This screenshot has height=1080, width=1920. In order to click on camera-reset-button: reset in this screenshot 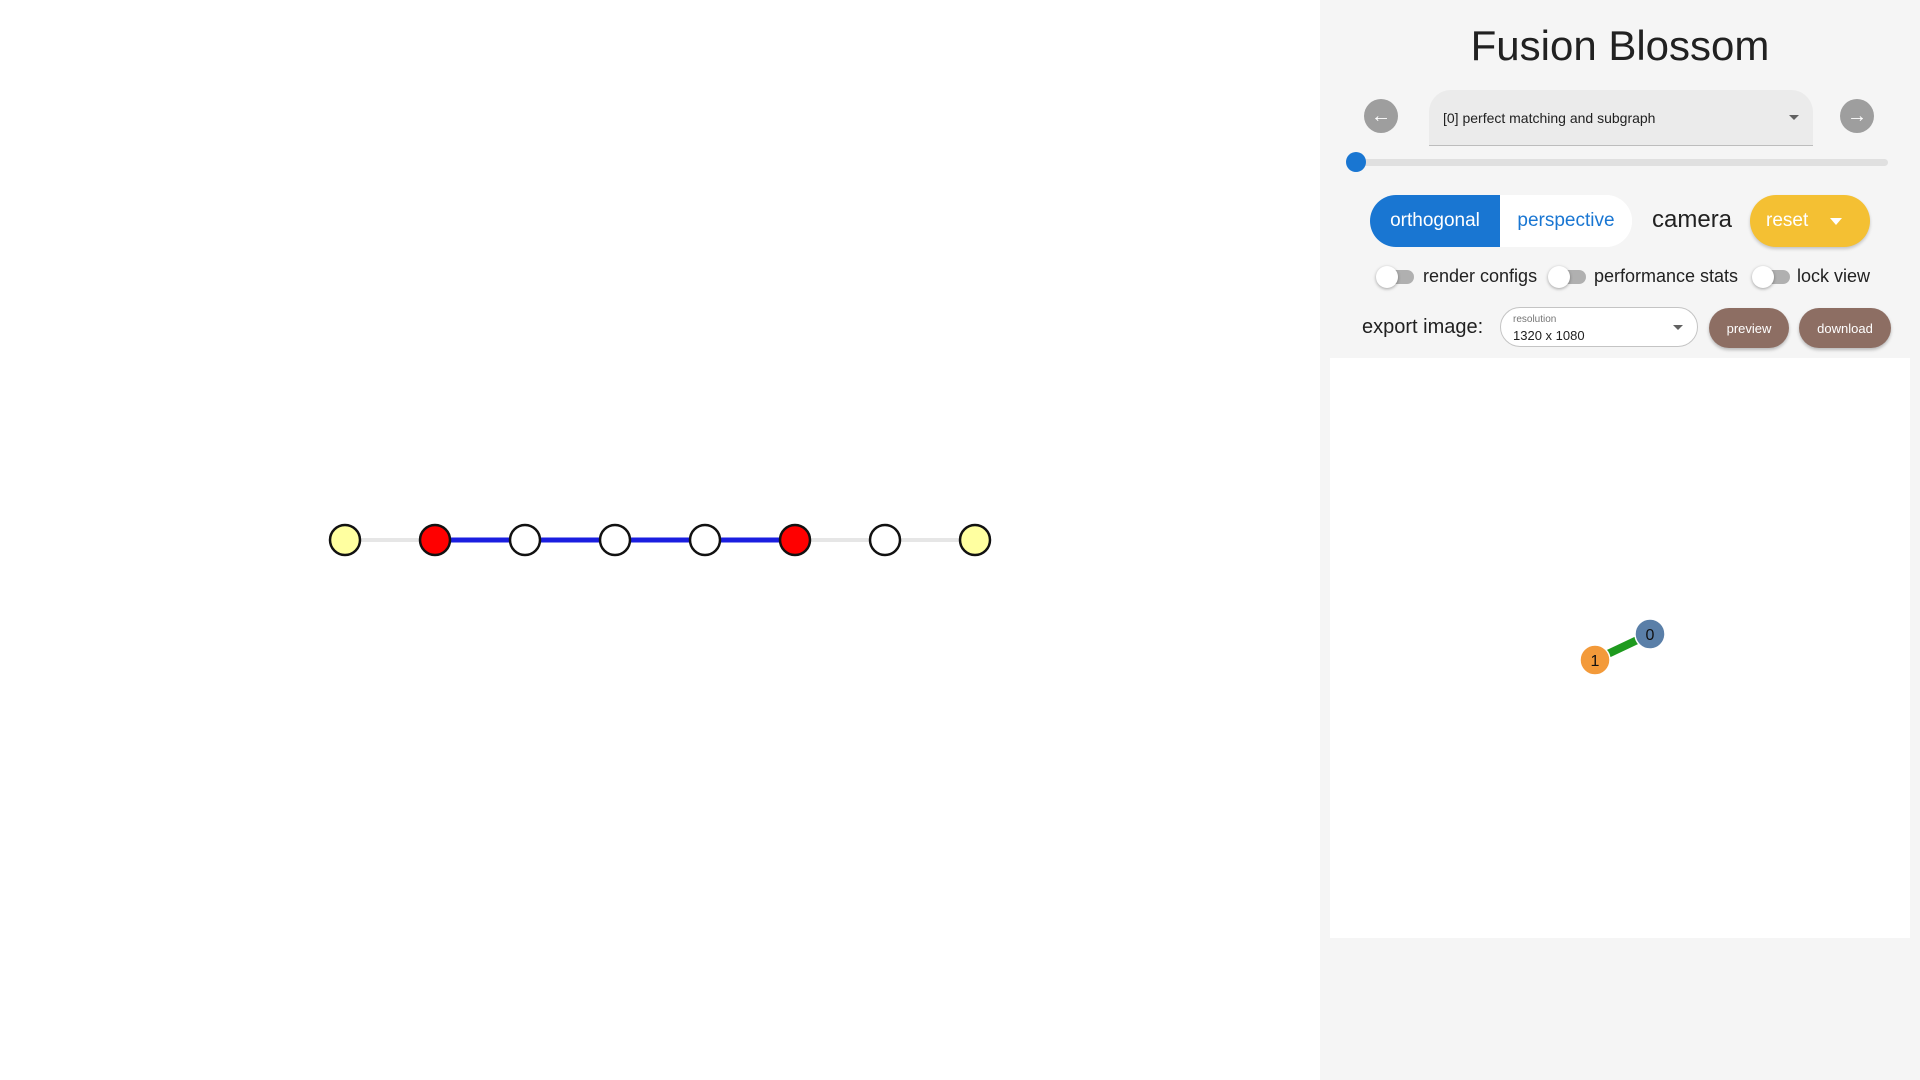, I will do `click(1810, 221)`.